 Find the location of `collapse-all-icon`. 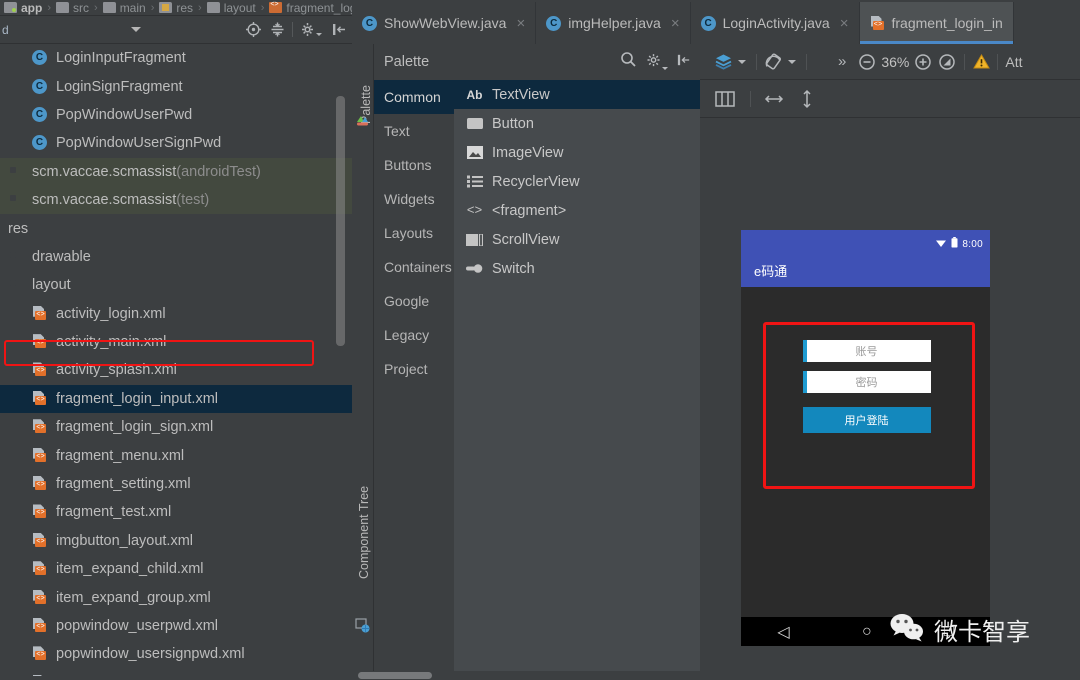

collapse-all-icon is located at coordinates (277, 30).